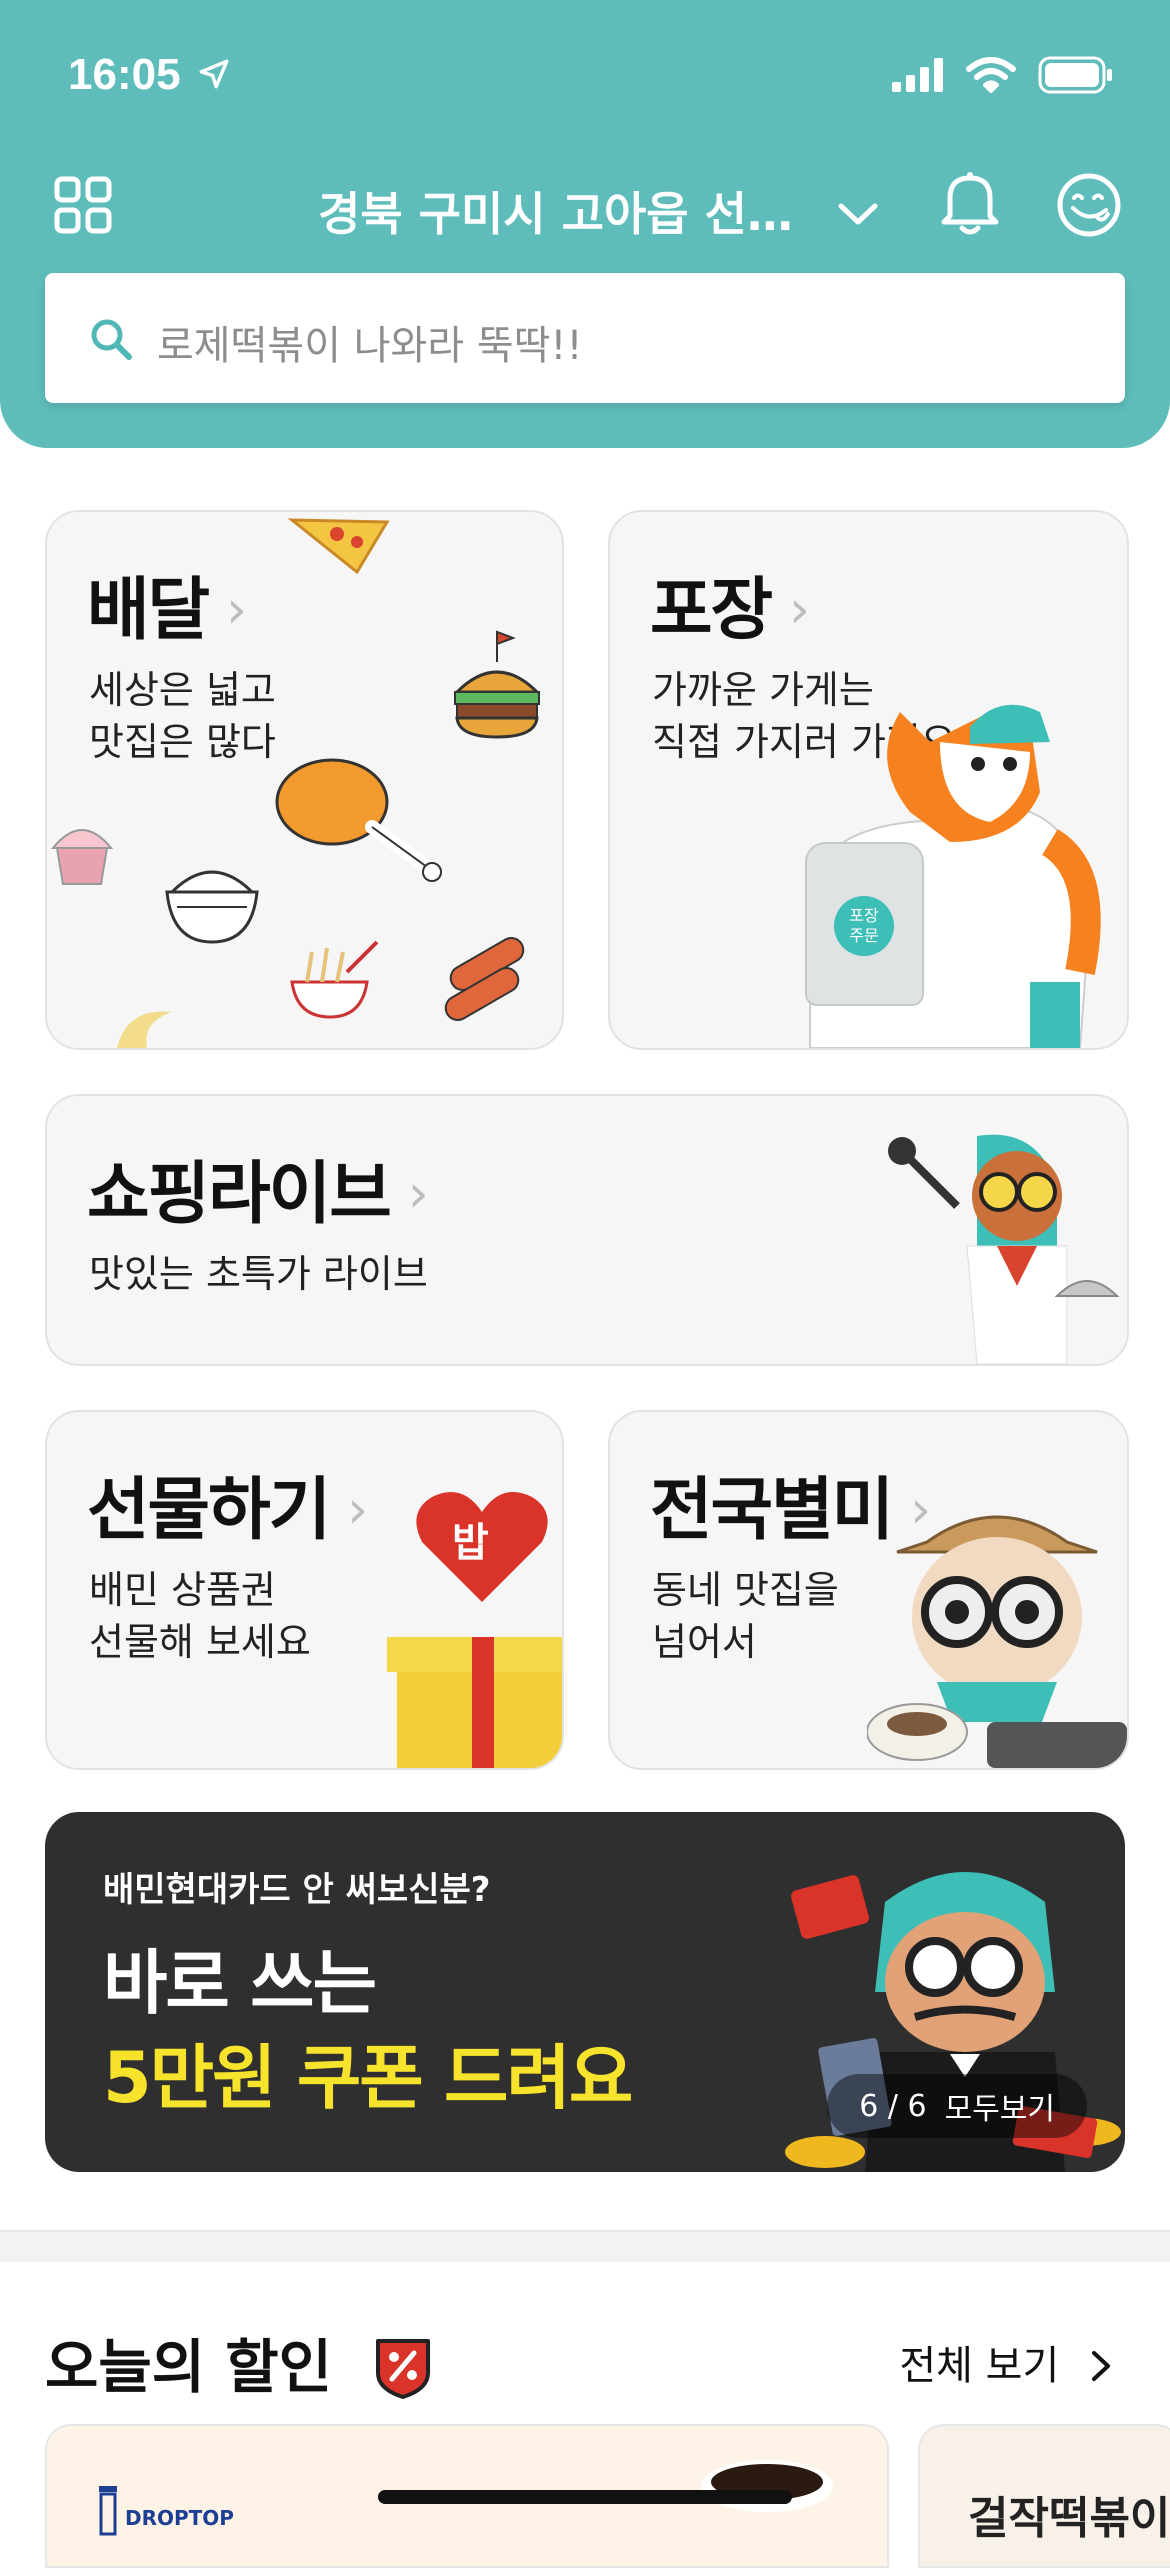  What do you see at coordinates (1075, 75) in the screenshot?
I see `battery-icon` at bounding box center [1075, 75].